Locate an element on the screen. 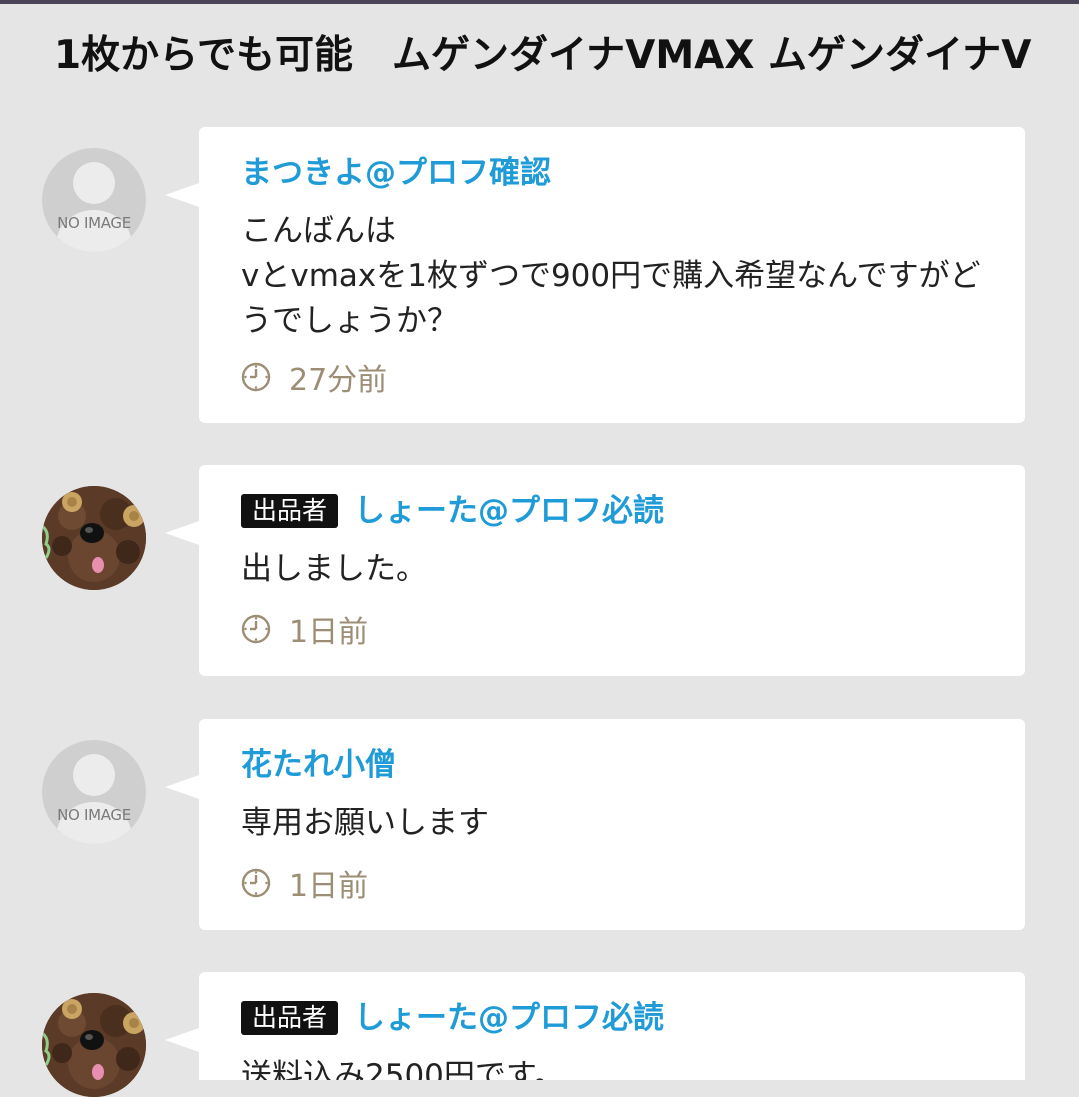 The height and width of the screenshot is (1097, 1079). comment-header: 花たれ小僧 is located at coordinates (318, 765).